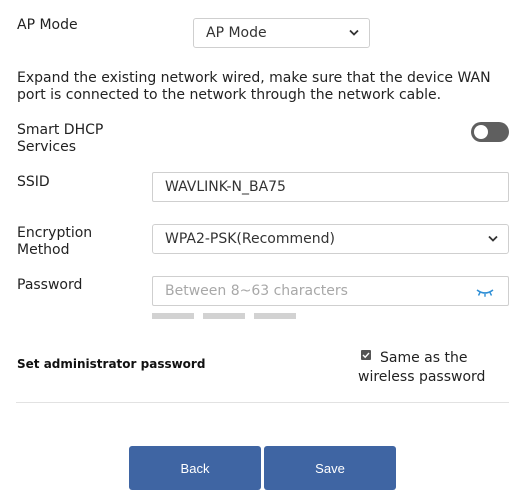  What do you see at coordinates (50, 285) in the screenshot?
I see `password-label: Password` at bounding box center [50, 285].